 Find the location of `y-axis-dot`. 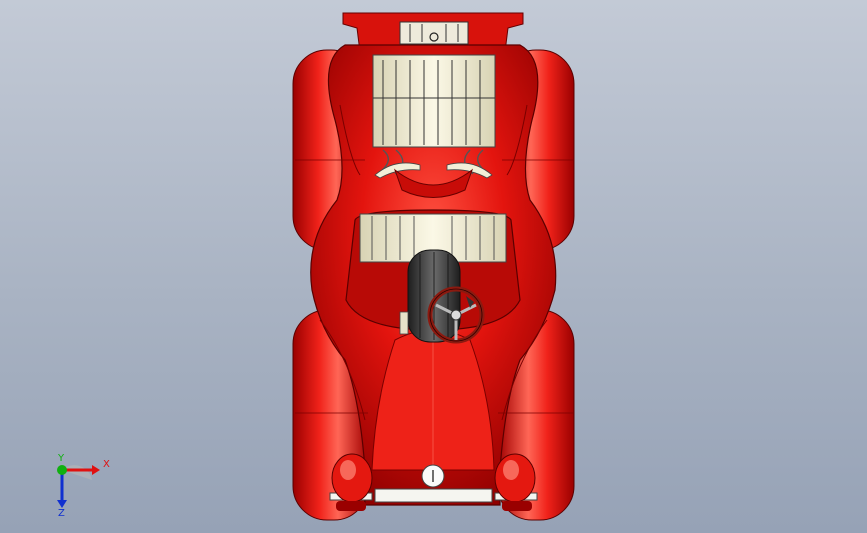

y-axis-dot is located at coordinates (62, 470).